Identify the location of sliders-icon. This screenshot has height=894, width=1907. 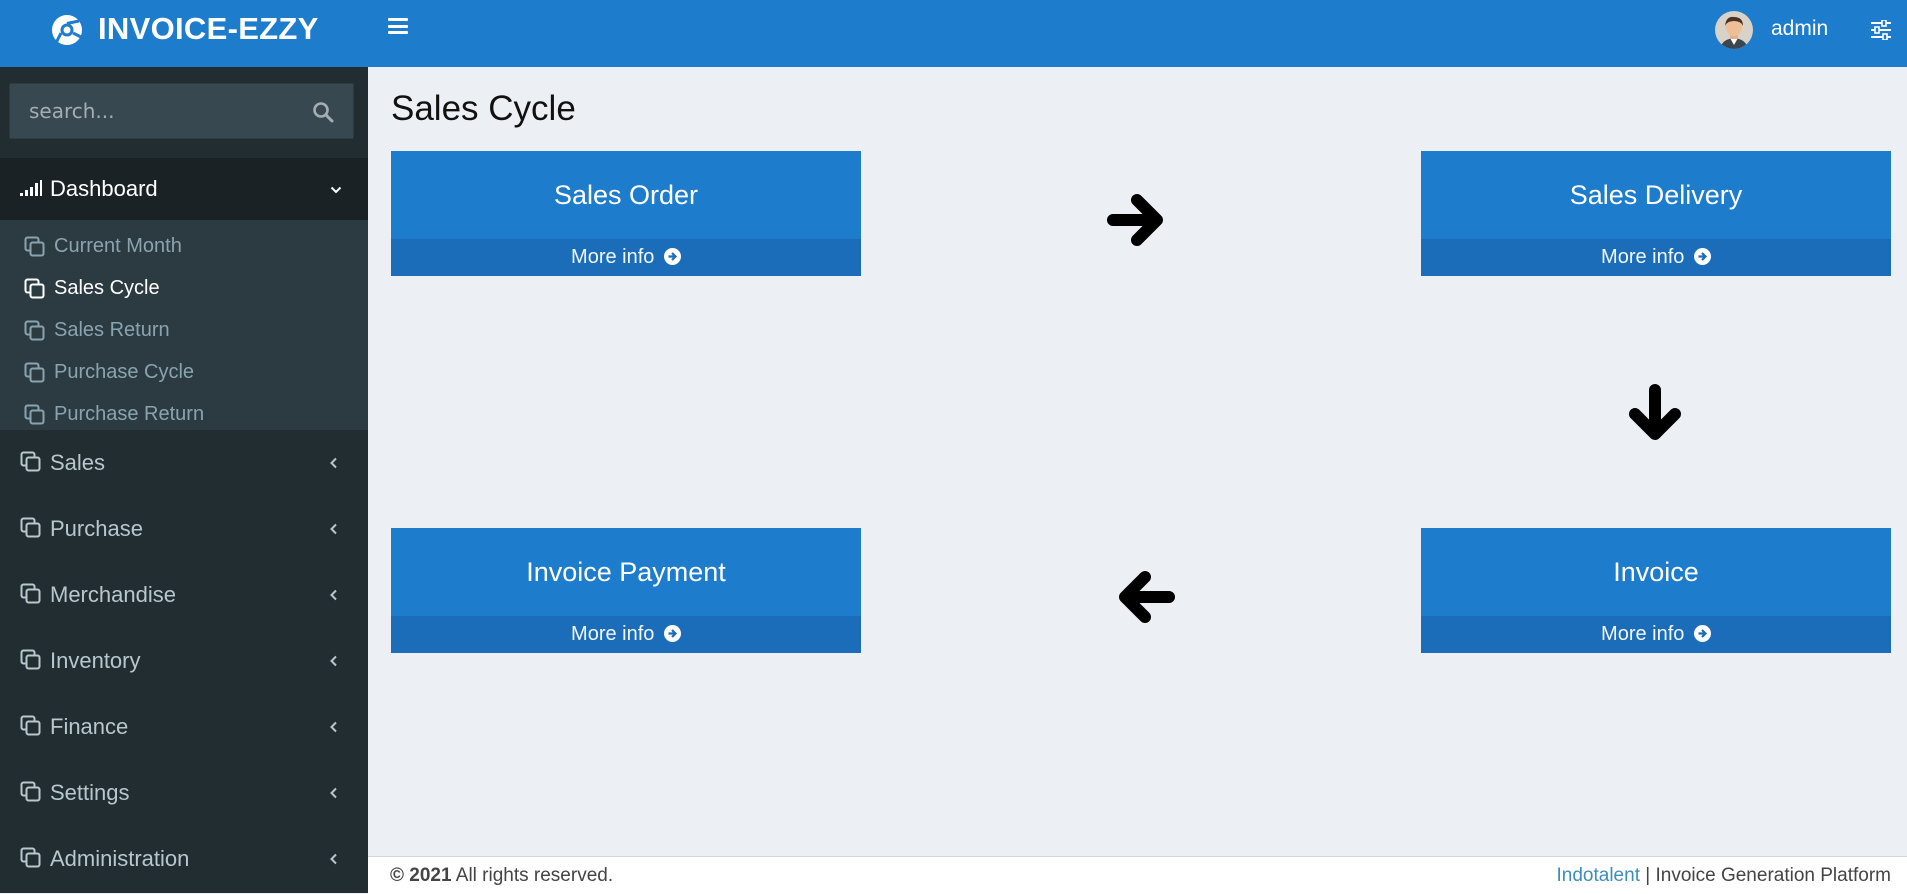
(1881, 30).